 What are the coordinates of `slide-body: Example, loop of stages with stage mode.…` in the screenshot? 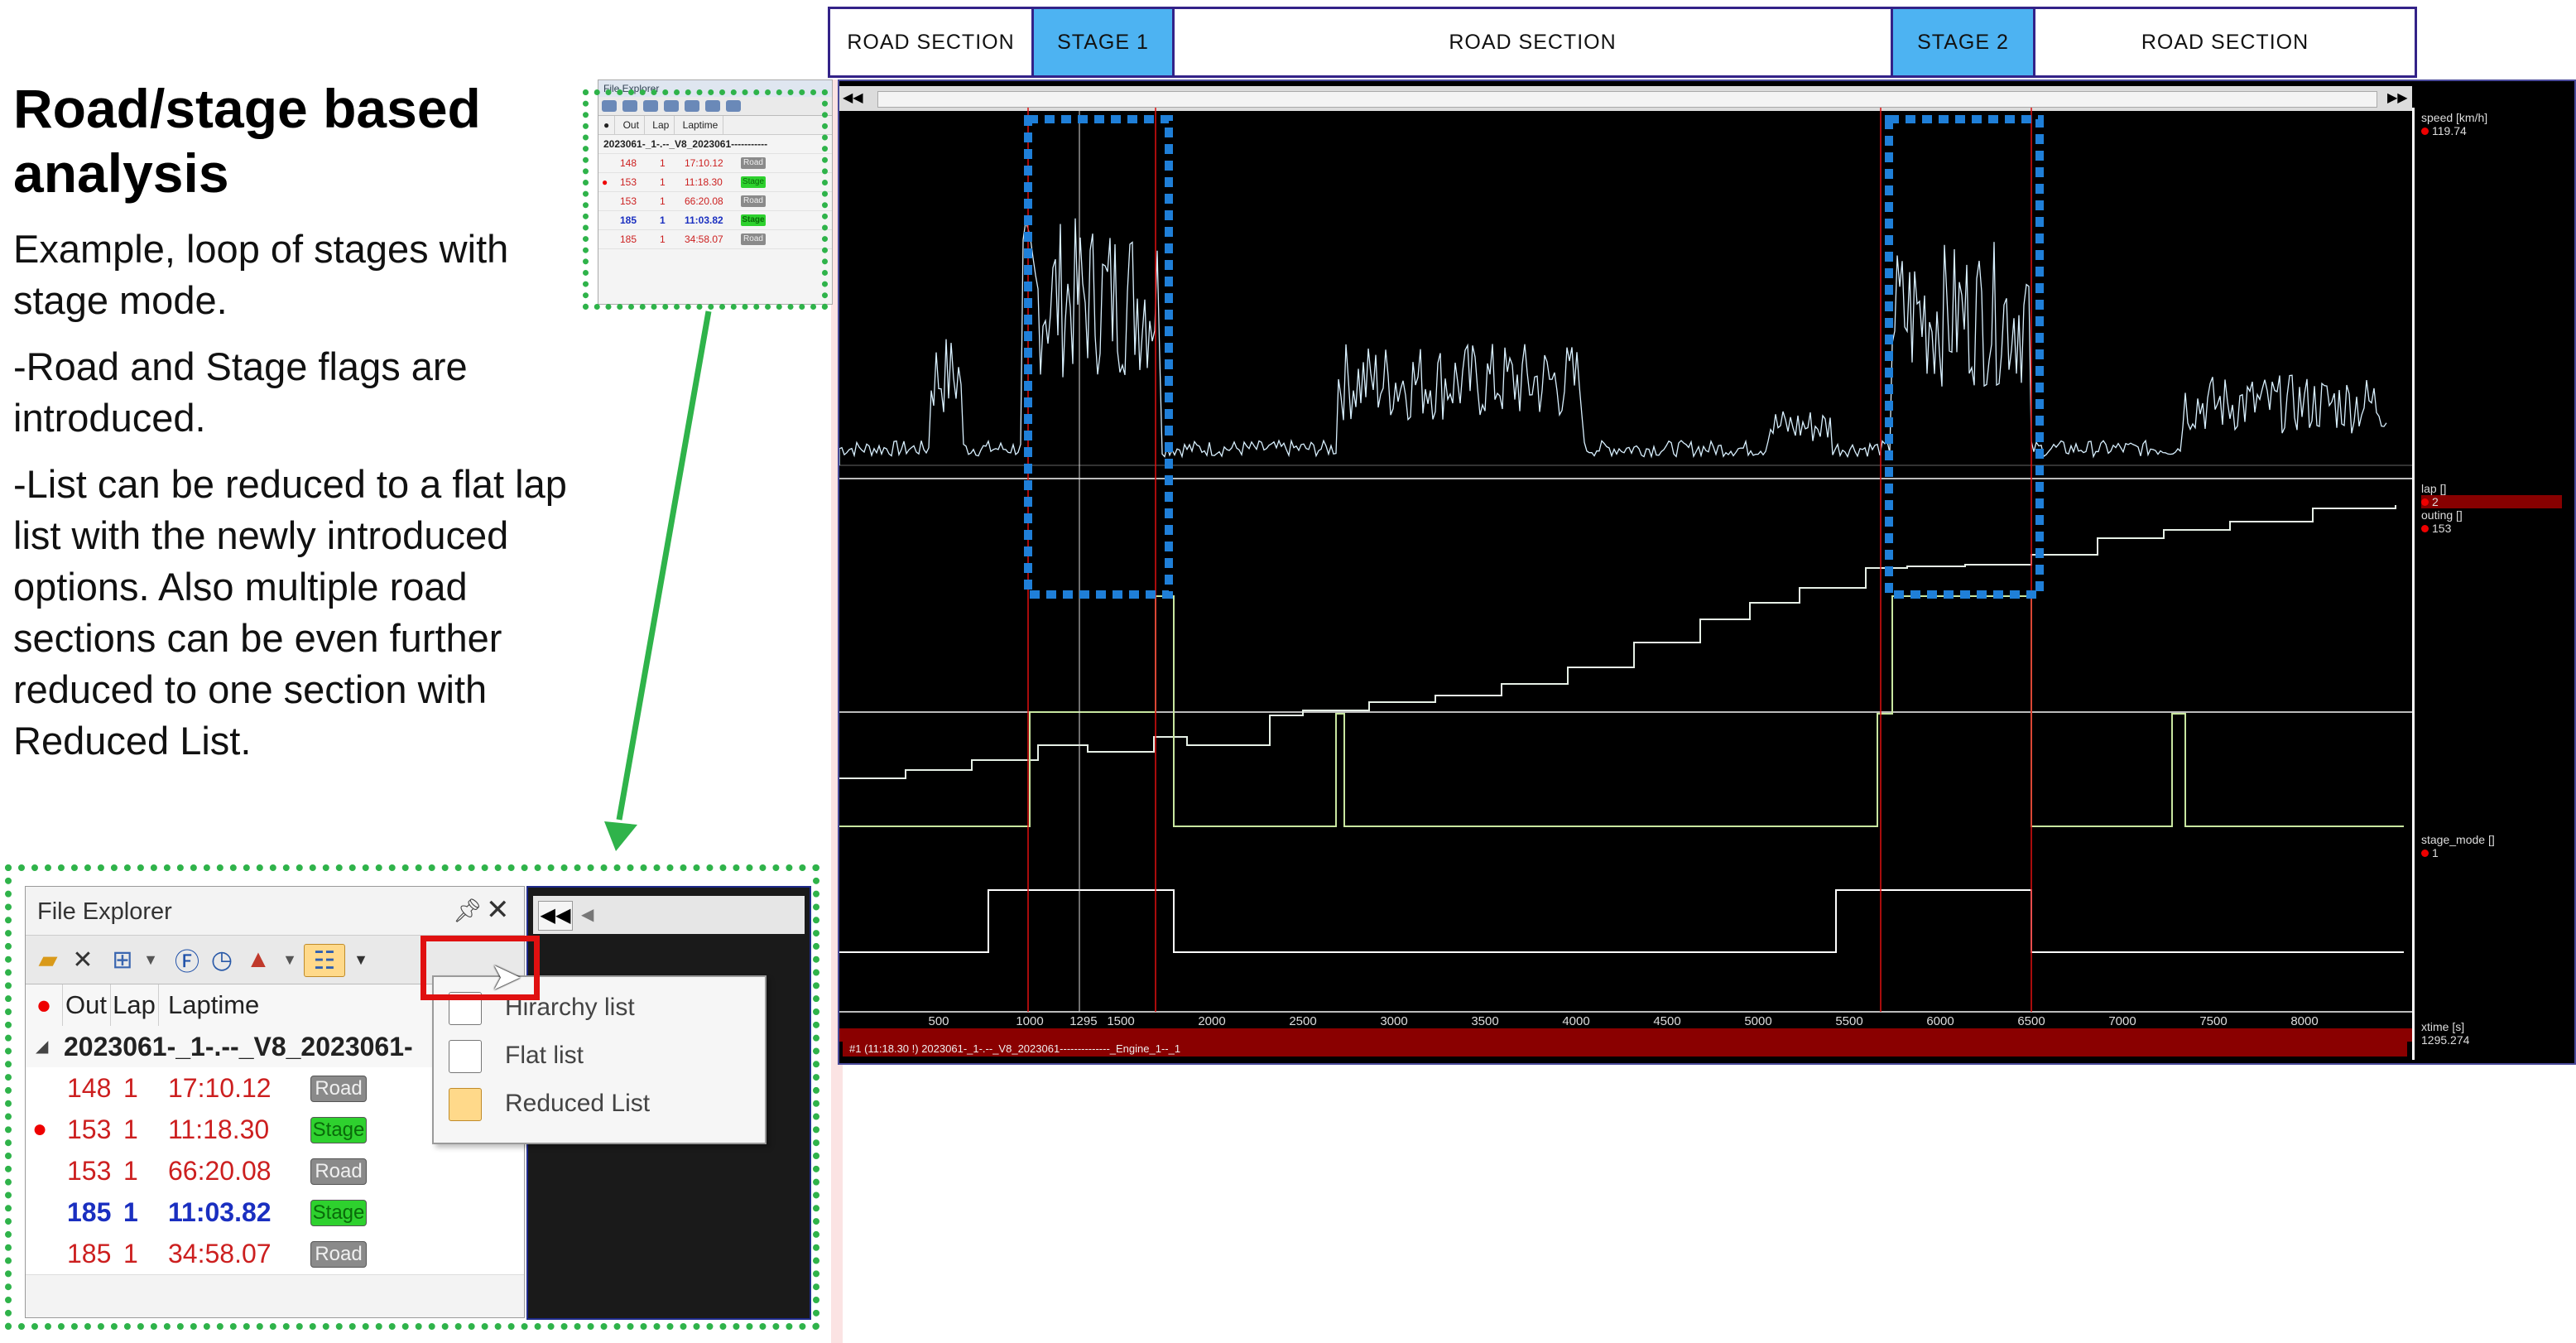 It's located at (294, 503).